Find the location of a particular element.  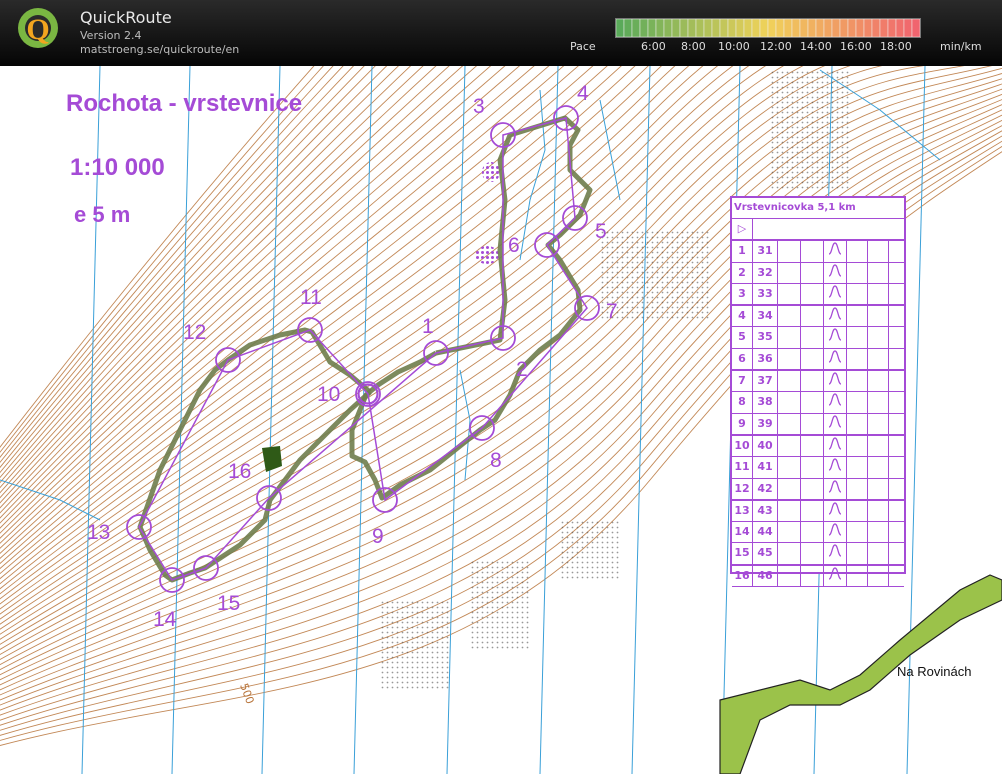

control-seq-number: 6 is located at coordinates (742, 359).